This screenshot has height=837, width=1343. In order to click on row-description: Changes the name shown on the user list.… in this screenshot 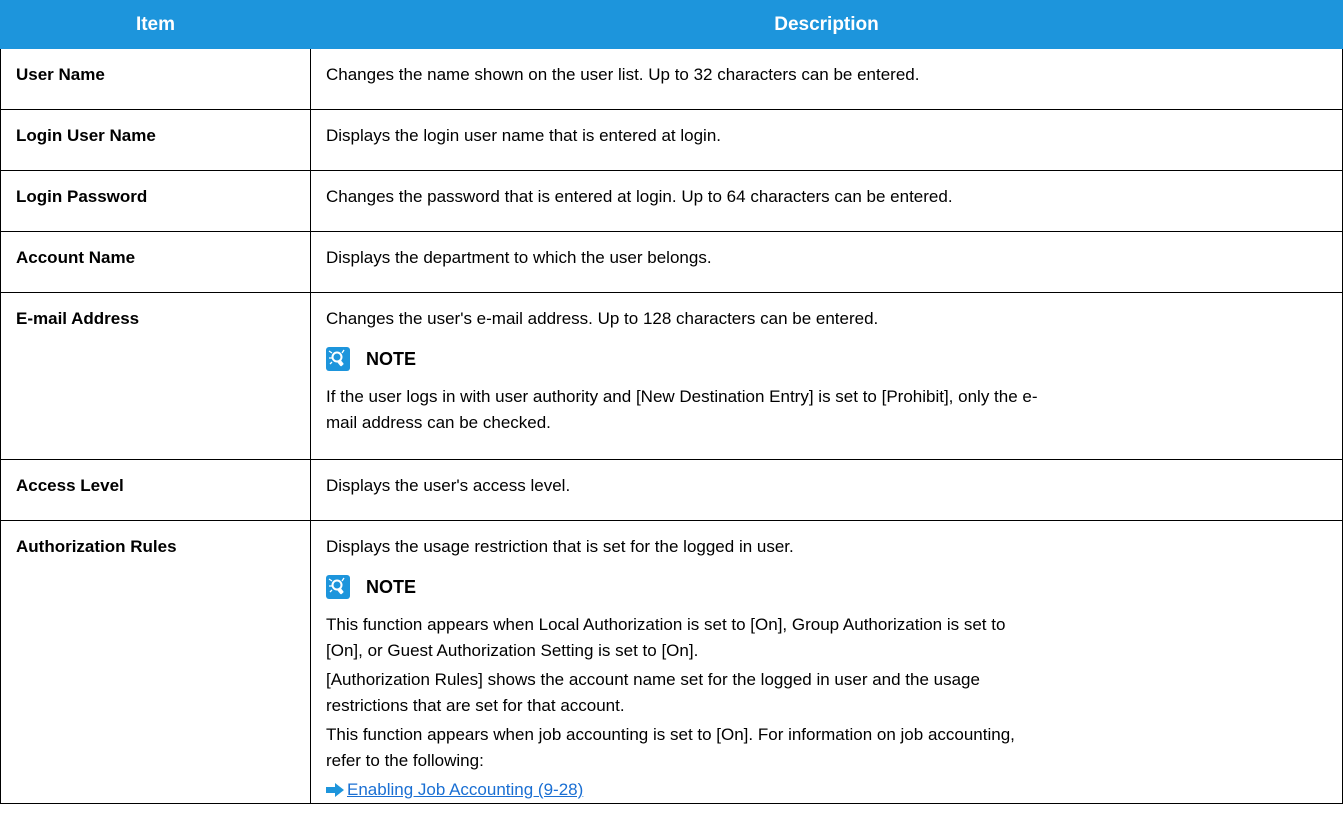, I will do `click(826, 79)`.